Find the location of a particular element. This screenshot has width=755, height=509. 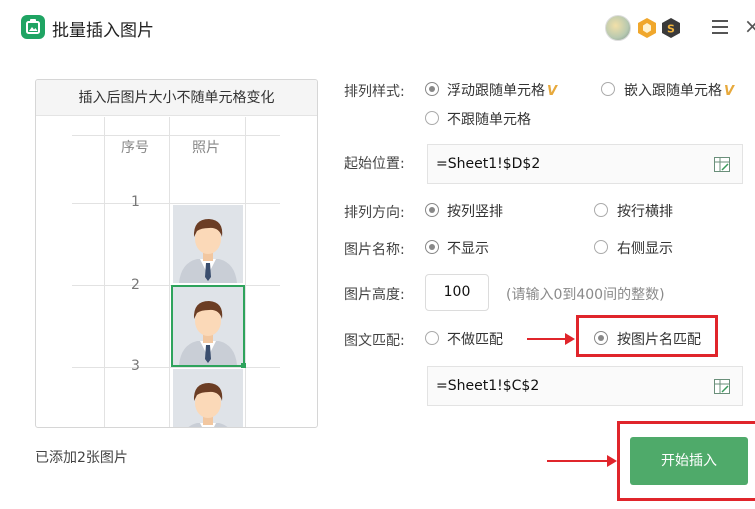

picture-height-hint: (请输入0到400间的整数) is located at coordinates (585, 295).